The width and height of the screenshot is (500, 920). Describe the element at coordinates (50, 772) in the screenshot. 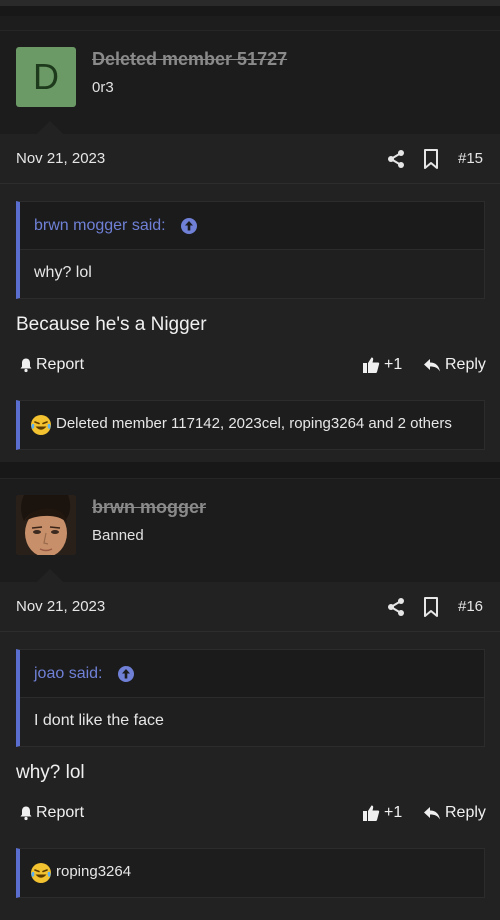

I see `post-message: why? lol` at that location.